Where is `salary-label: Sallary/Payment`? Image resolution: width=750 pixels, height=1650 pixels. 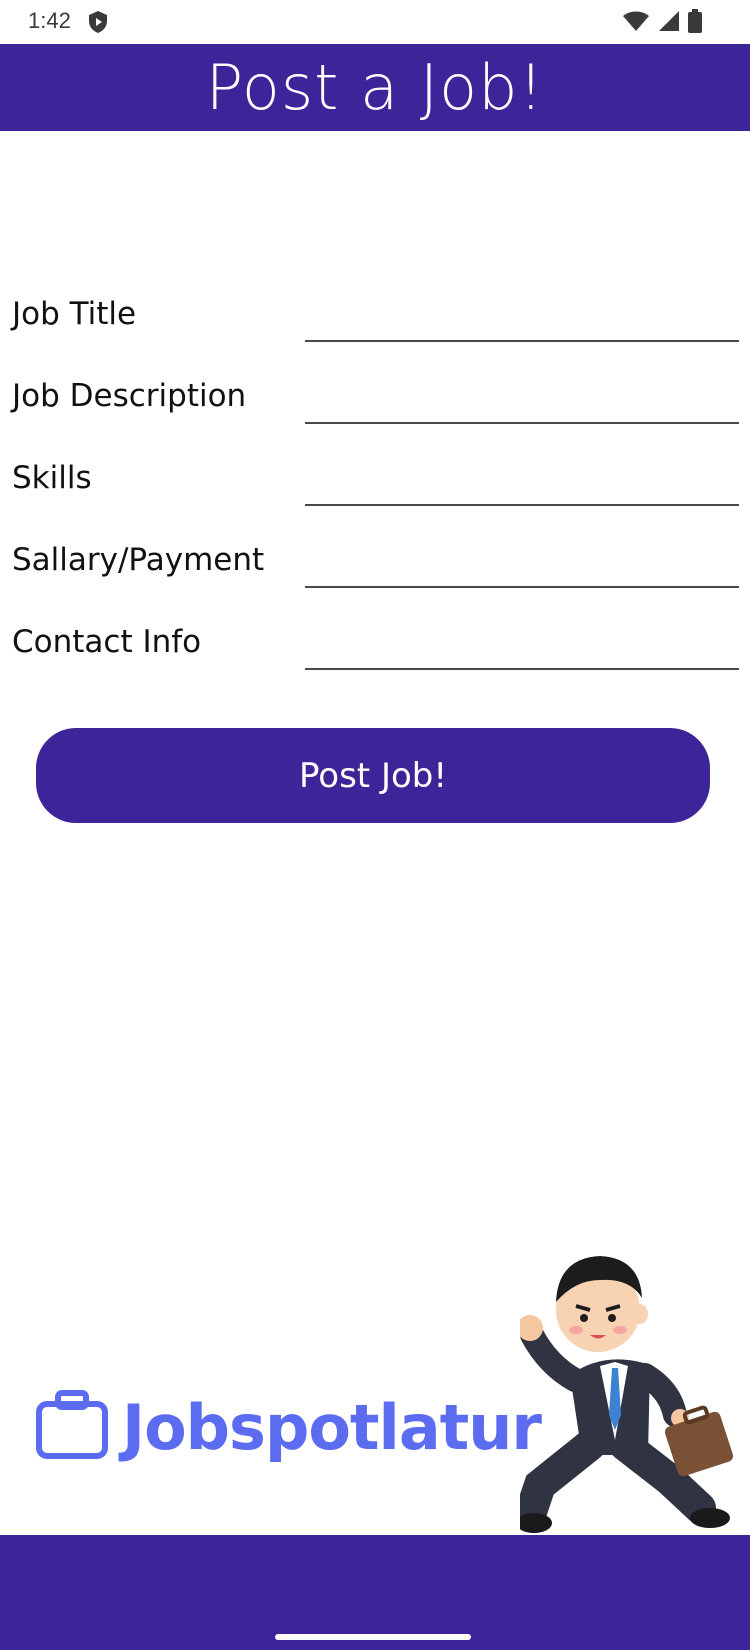
salary-label: Sallary/Payment is located at coordinates (138, 560).